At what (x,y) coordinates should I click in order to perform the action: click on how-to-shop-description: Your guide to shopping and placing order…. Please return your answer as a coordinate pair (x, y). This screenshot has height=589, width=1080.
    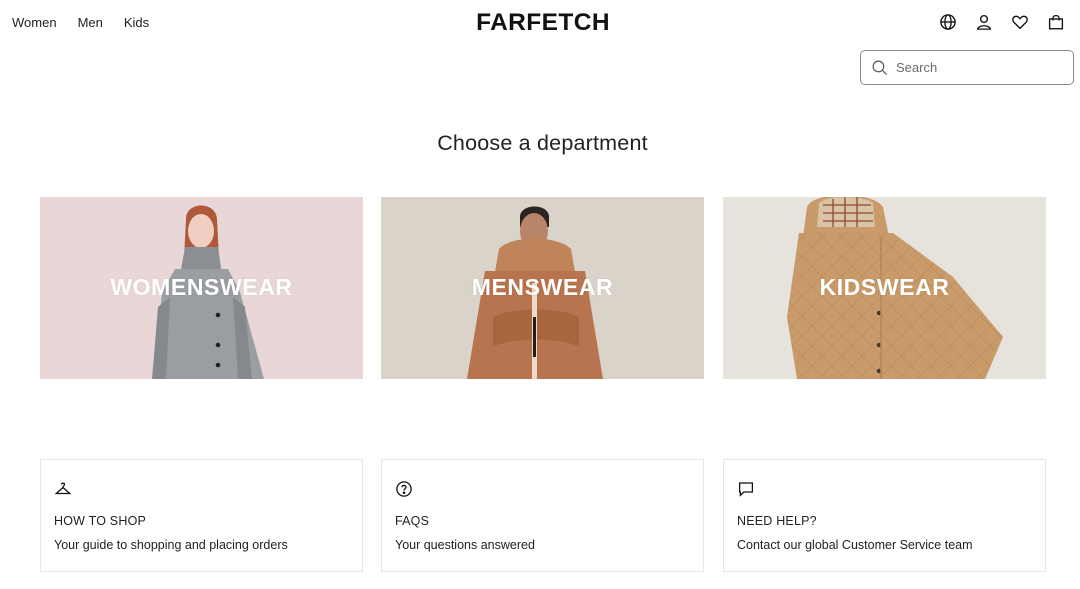
    Looking at the image, I should click on (171, 545).